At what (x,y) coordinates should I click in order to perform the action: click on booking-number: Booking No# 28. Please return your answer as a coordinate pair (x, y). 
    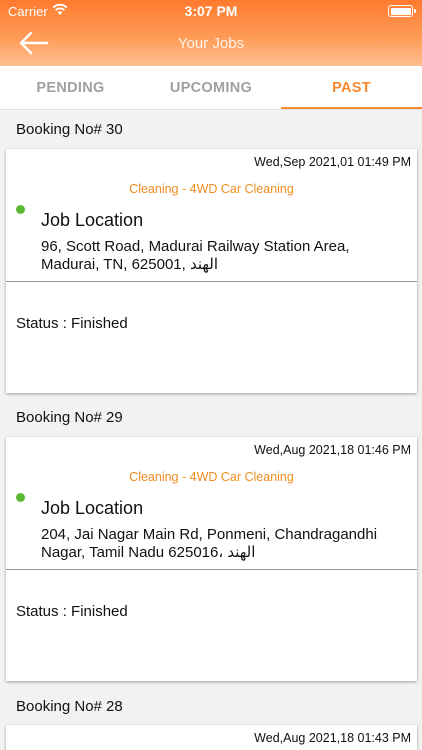
    Looking at the image, I should click on (69, 706).